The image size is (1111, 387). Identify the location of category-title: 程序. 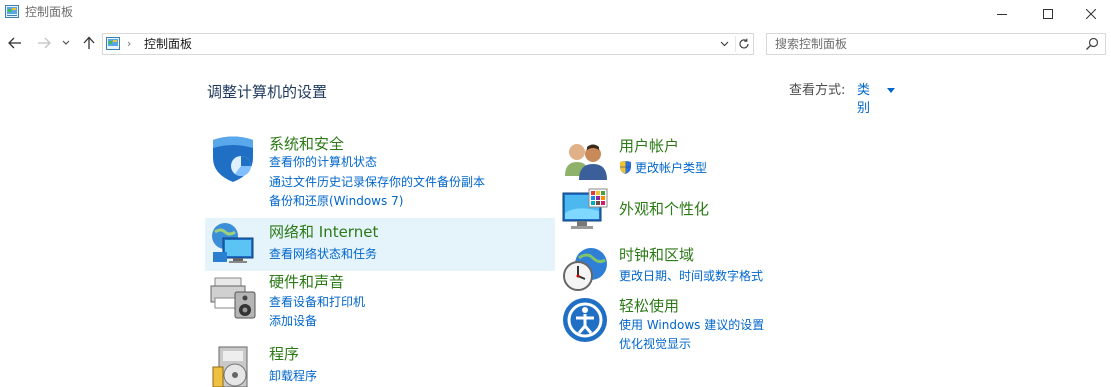
(284, 354).